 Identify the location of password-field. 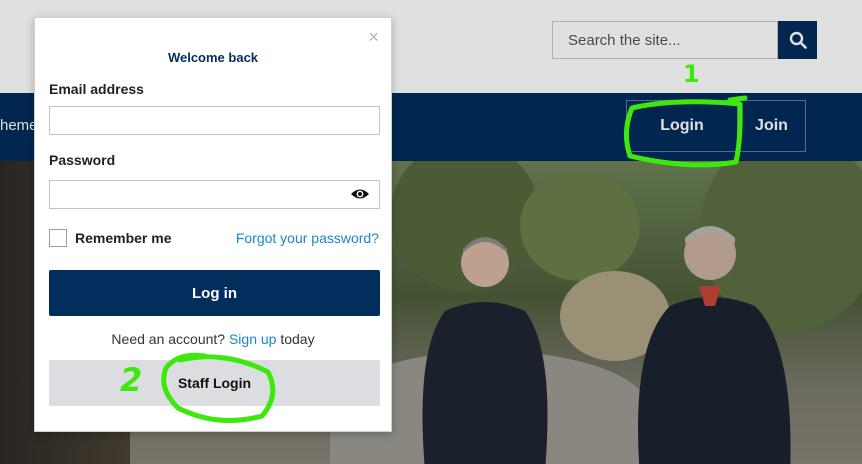
(214, 194).